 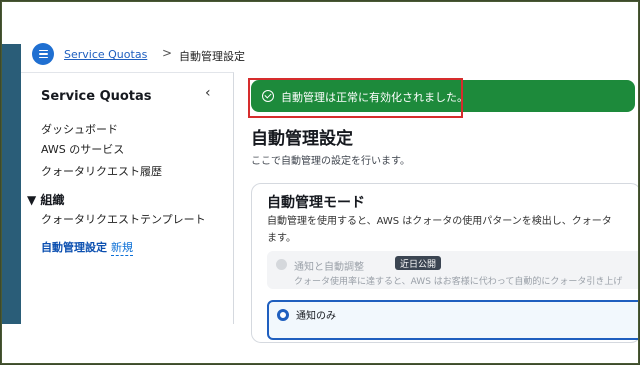 What do you see at coordinates (122, 248) in the screenshot?
I see `new-badge: 新規` at bounding box center [122, 248].